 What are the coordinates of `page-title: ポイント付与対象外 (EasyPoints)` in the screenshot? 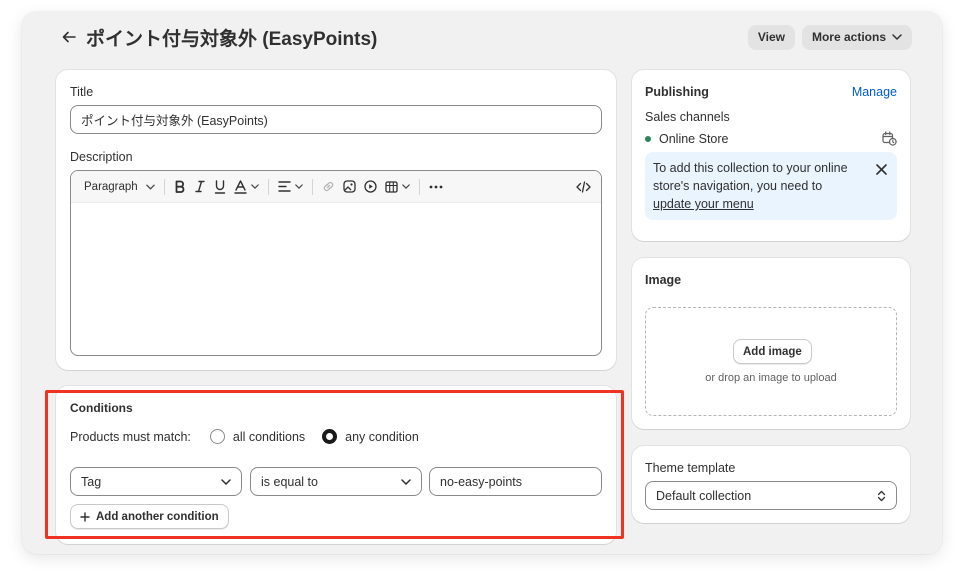 It's located at (232, 39).